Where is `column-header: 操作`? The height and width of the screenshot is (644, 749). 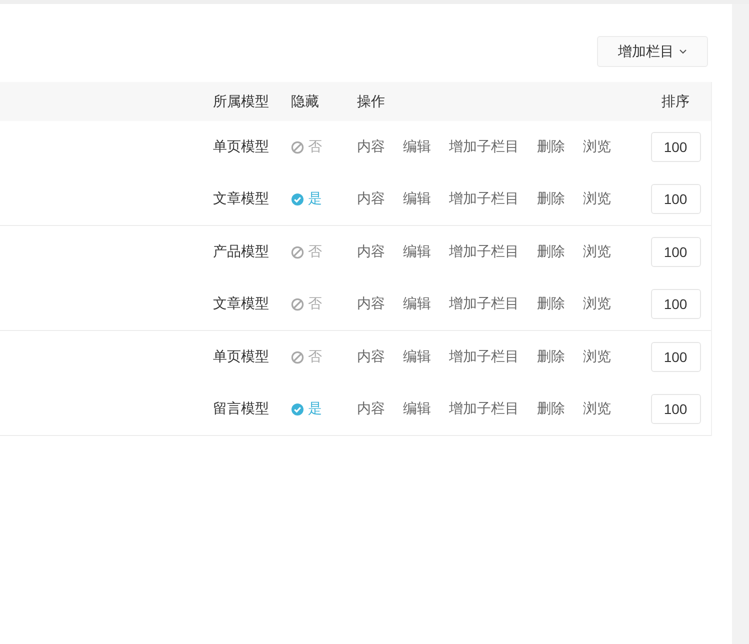
column-header: 操作 is located at coordinates (371, 101).